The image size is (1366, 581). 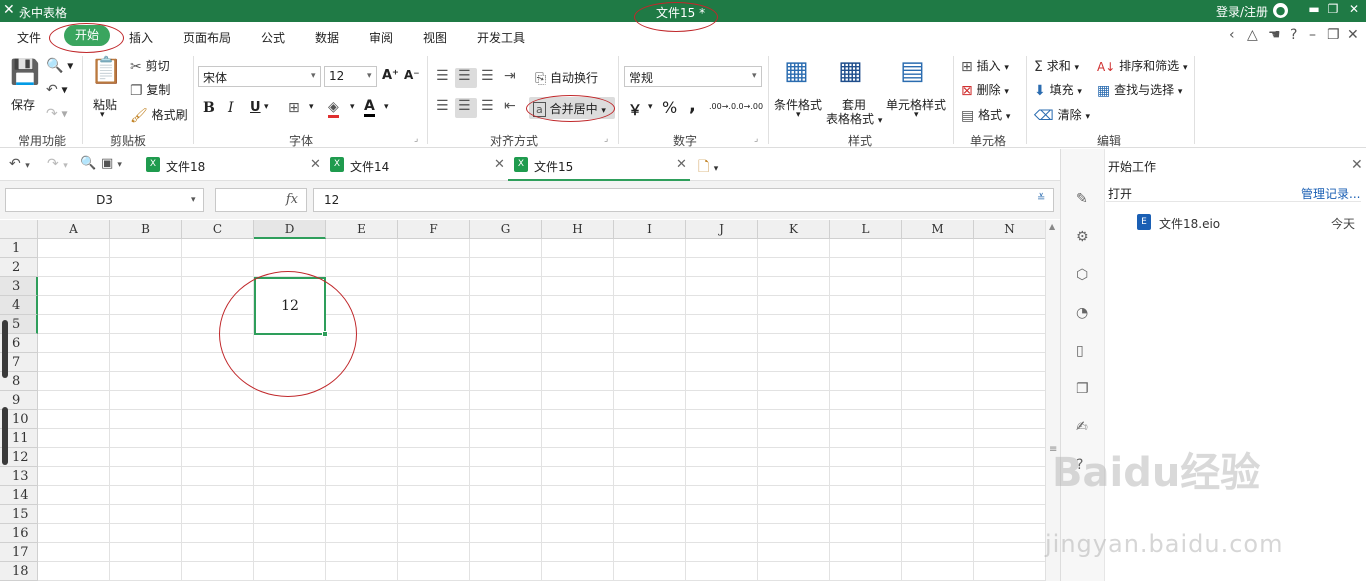 What do you see at coordinates (683, 200) in the screenshot?
I see `formula-input: 12` at bounding box center [683, 200].